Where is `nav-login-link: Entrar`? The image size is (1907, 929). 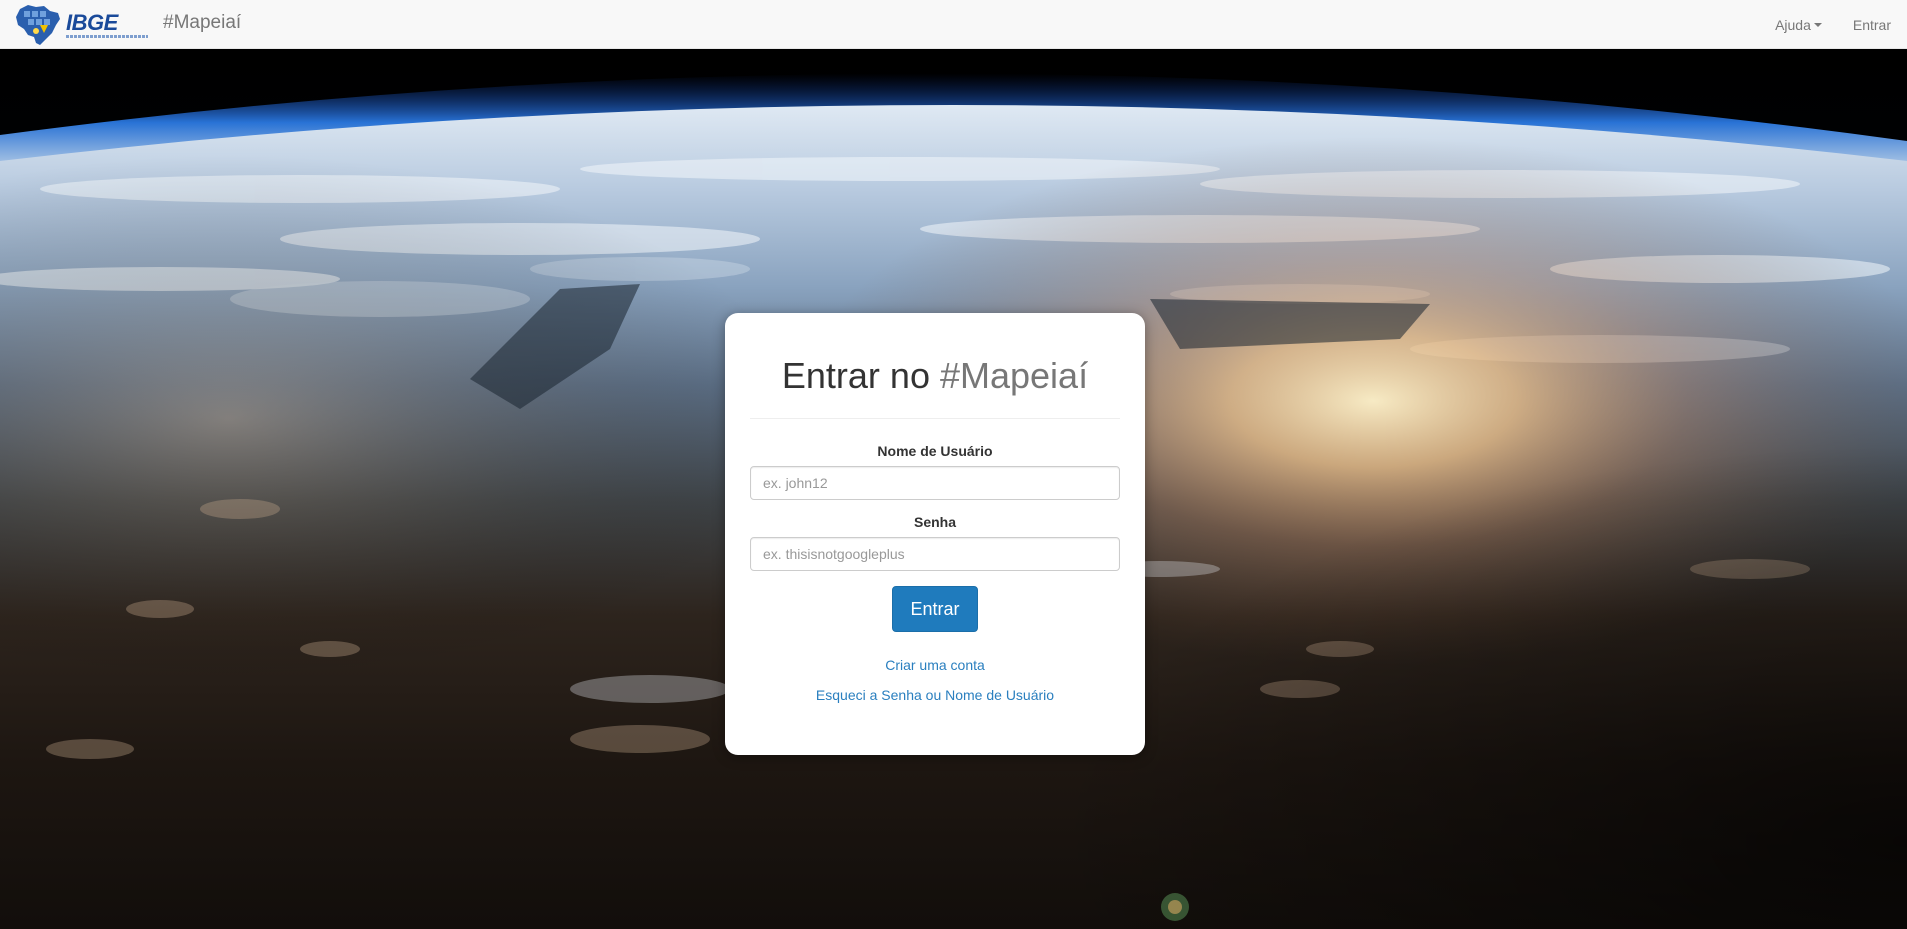 nav-login-link: Entrar is located at coordinates (1872, 25).